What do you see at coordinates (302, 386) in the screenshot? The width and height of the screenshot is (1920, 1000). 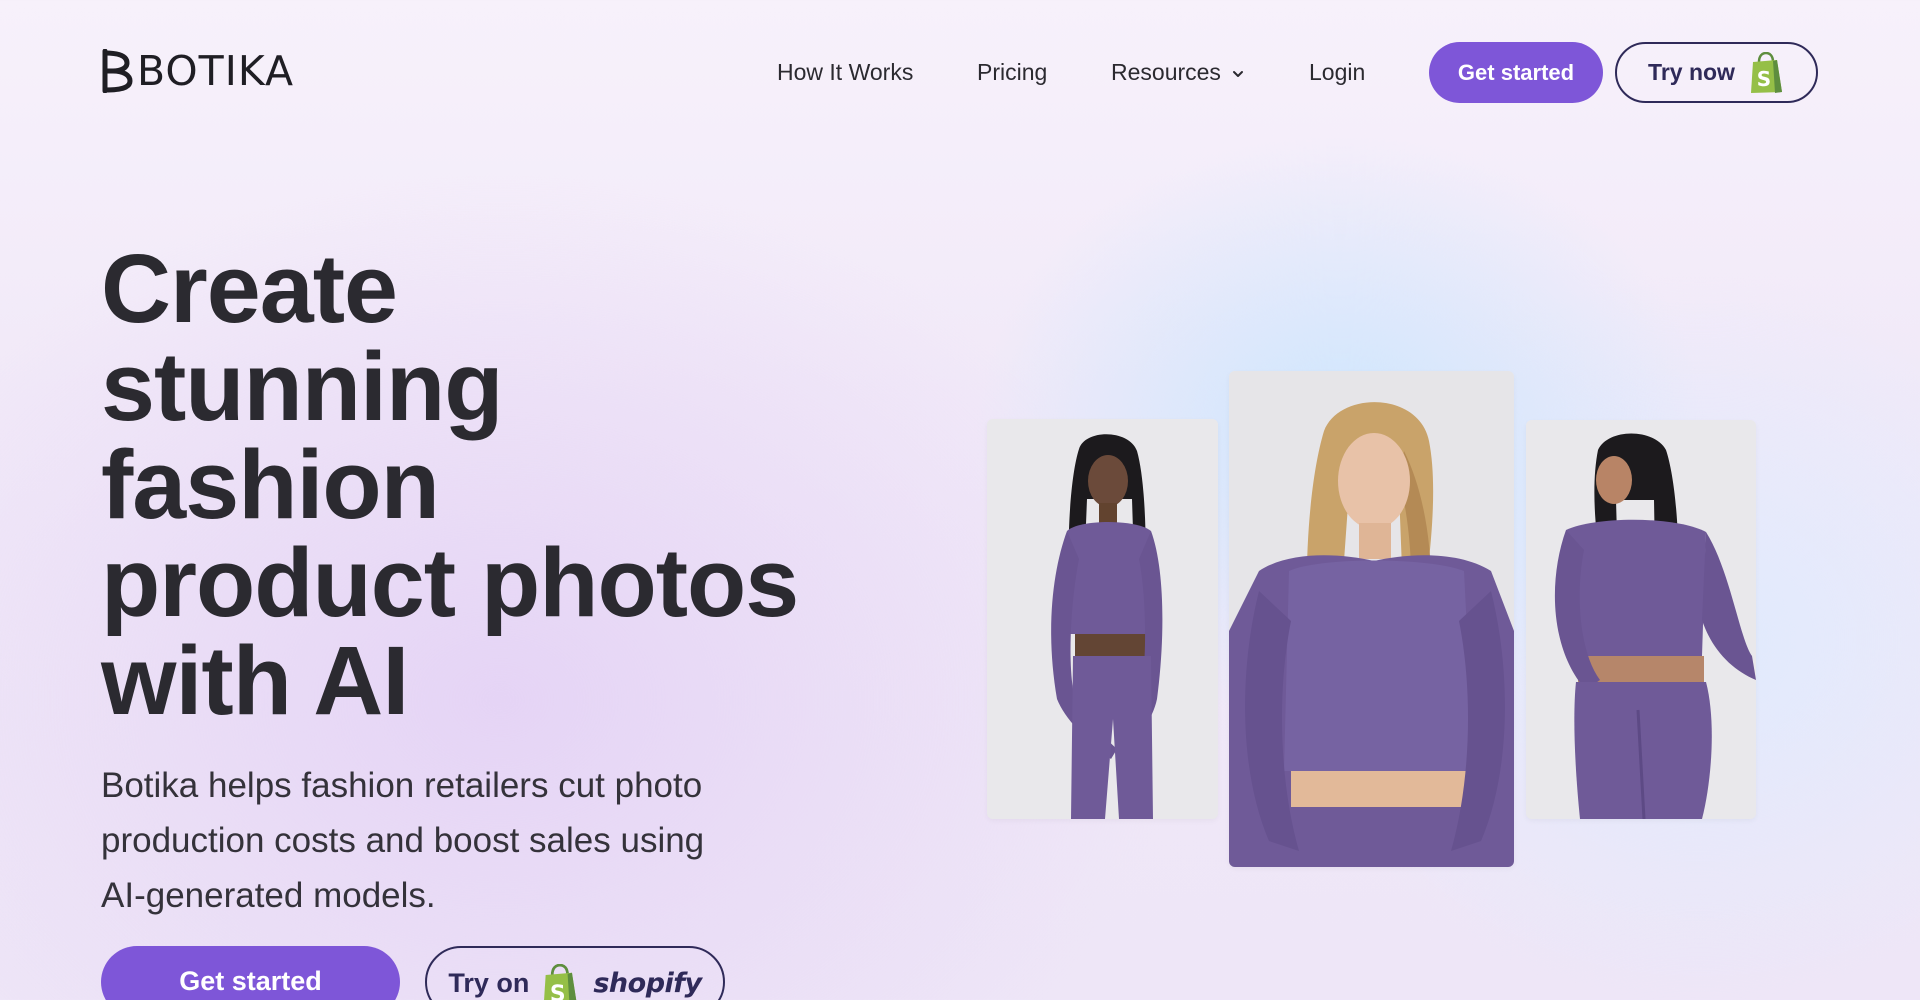 I see `hero-title-line: stunning` at bounding box center [302, 386].